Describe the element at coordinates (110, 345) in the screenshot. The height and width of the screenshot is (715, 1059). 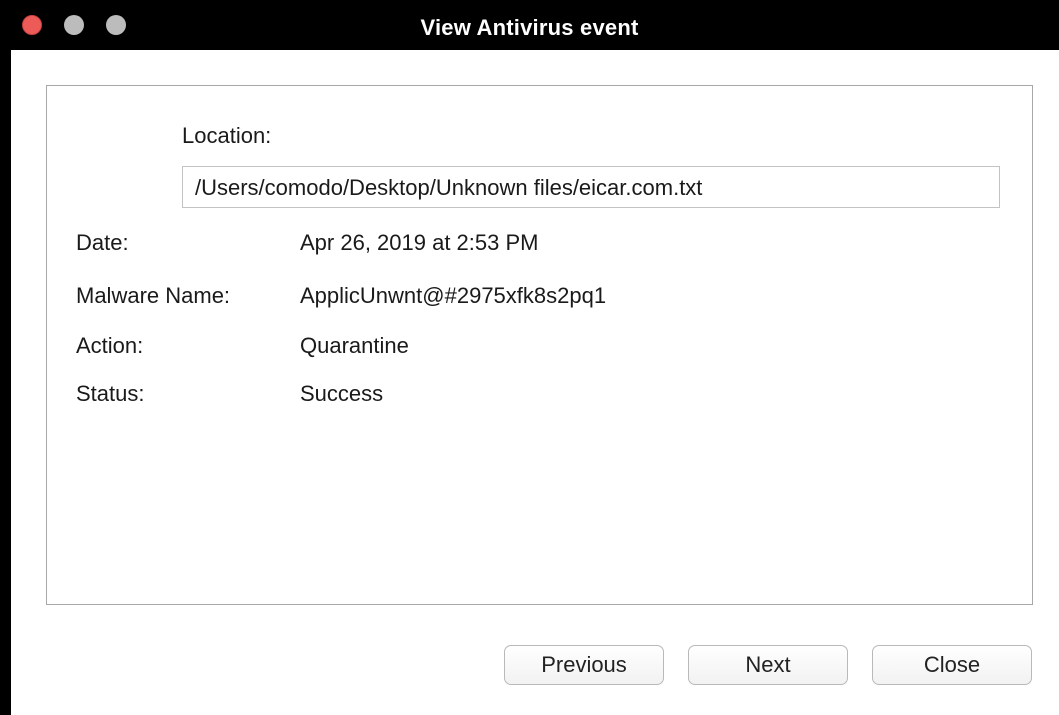
I see `action-label: Action:` at that location.